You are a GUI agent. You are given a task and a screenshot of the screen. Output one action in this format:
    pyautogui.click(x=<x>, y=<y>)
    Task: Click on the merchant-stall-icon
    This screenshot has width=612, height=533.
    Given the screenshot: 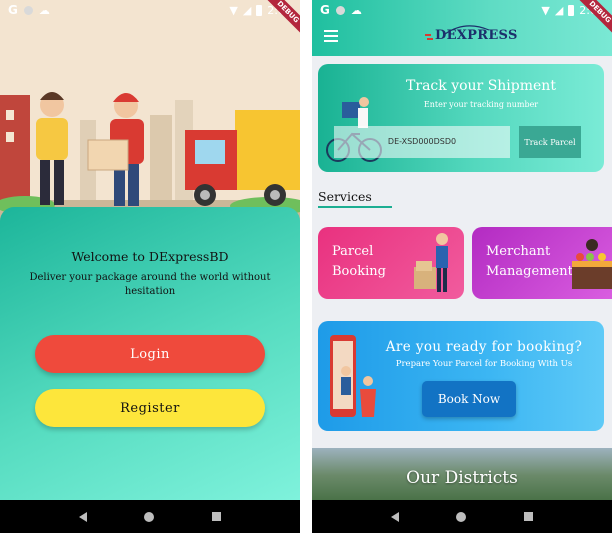 What is the action you would take?
    pyautogui.click(x=592, y=264)
    